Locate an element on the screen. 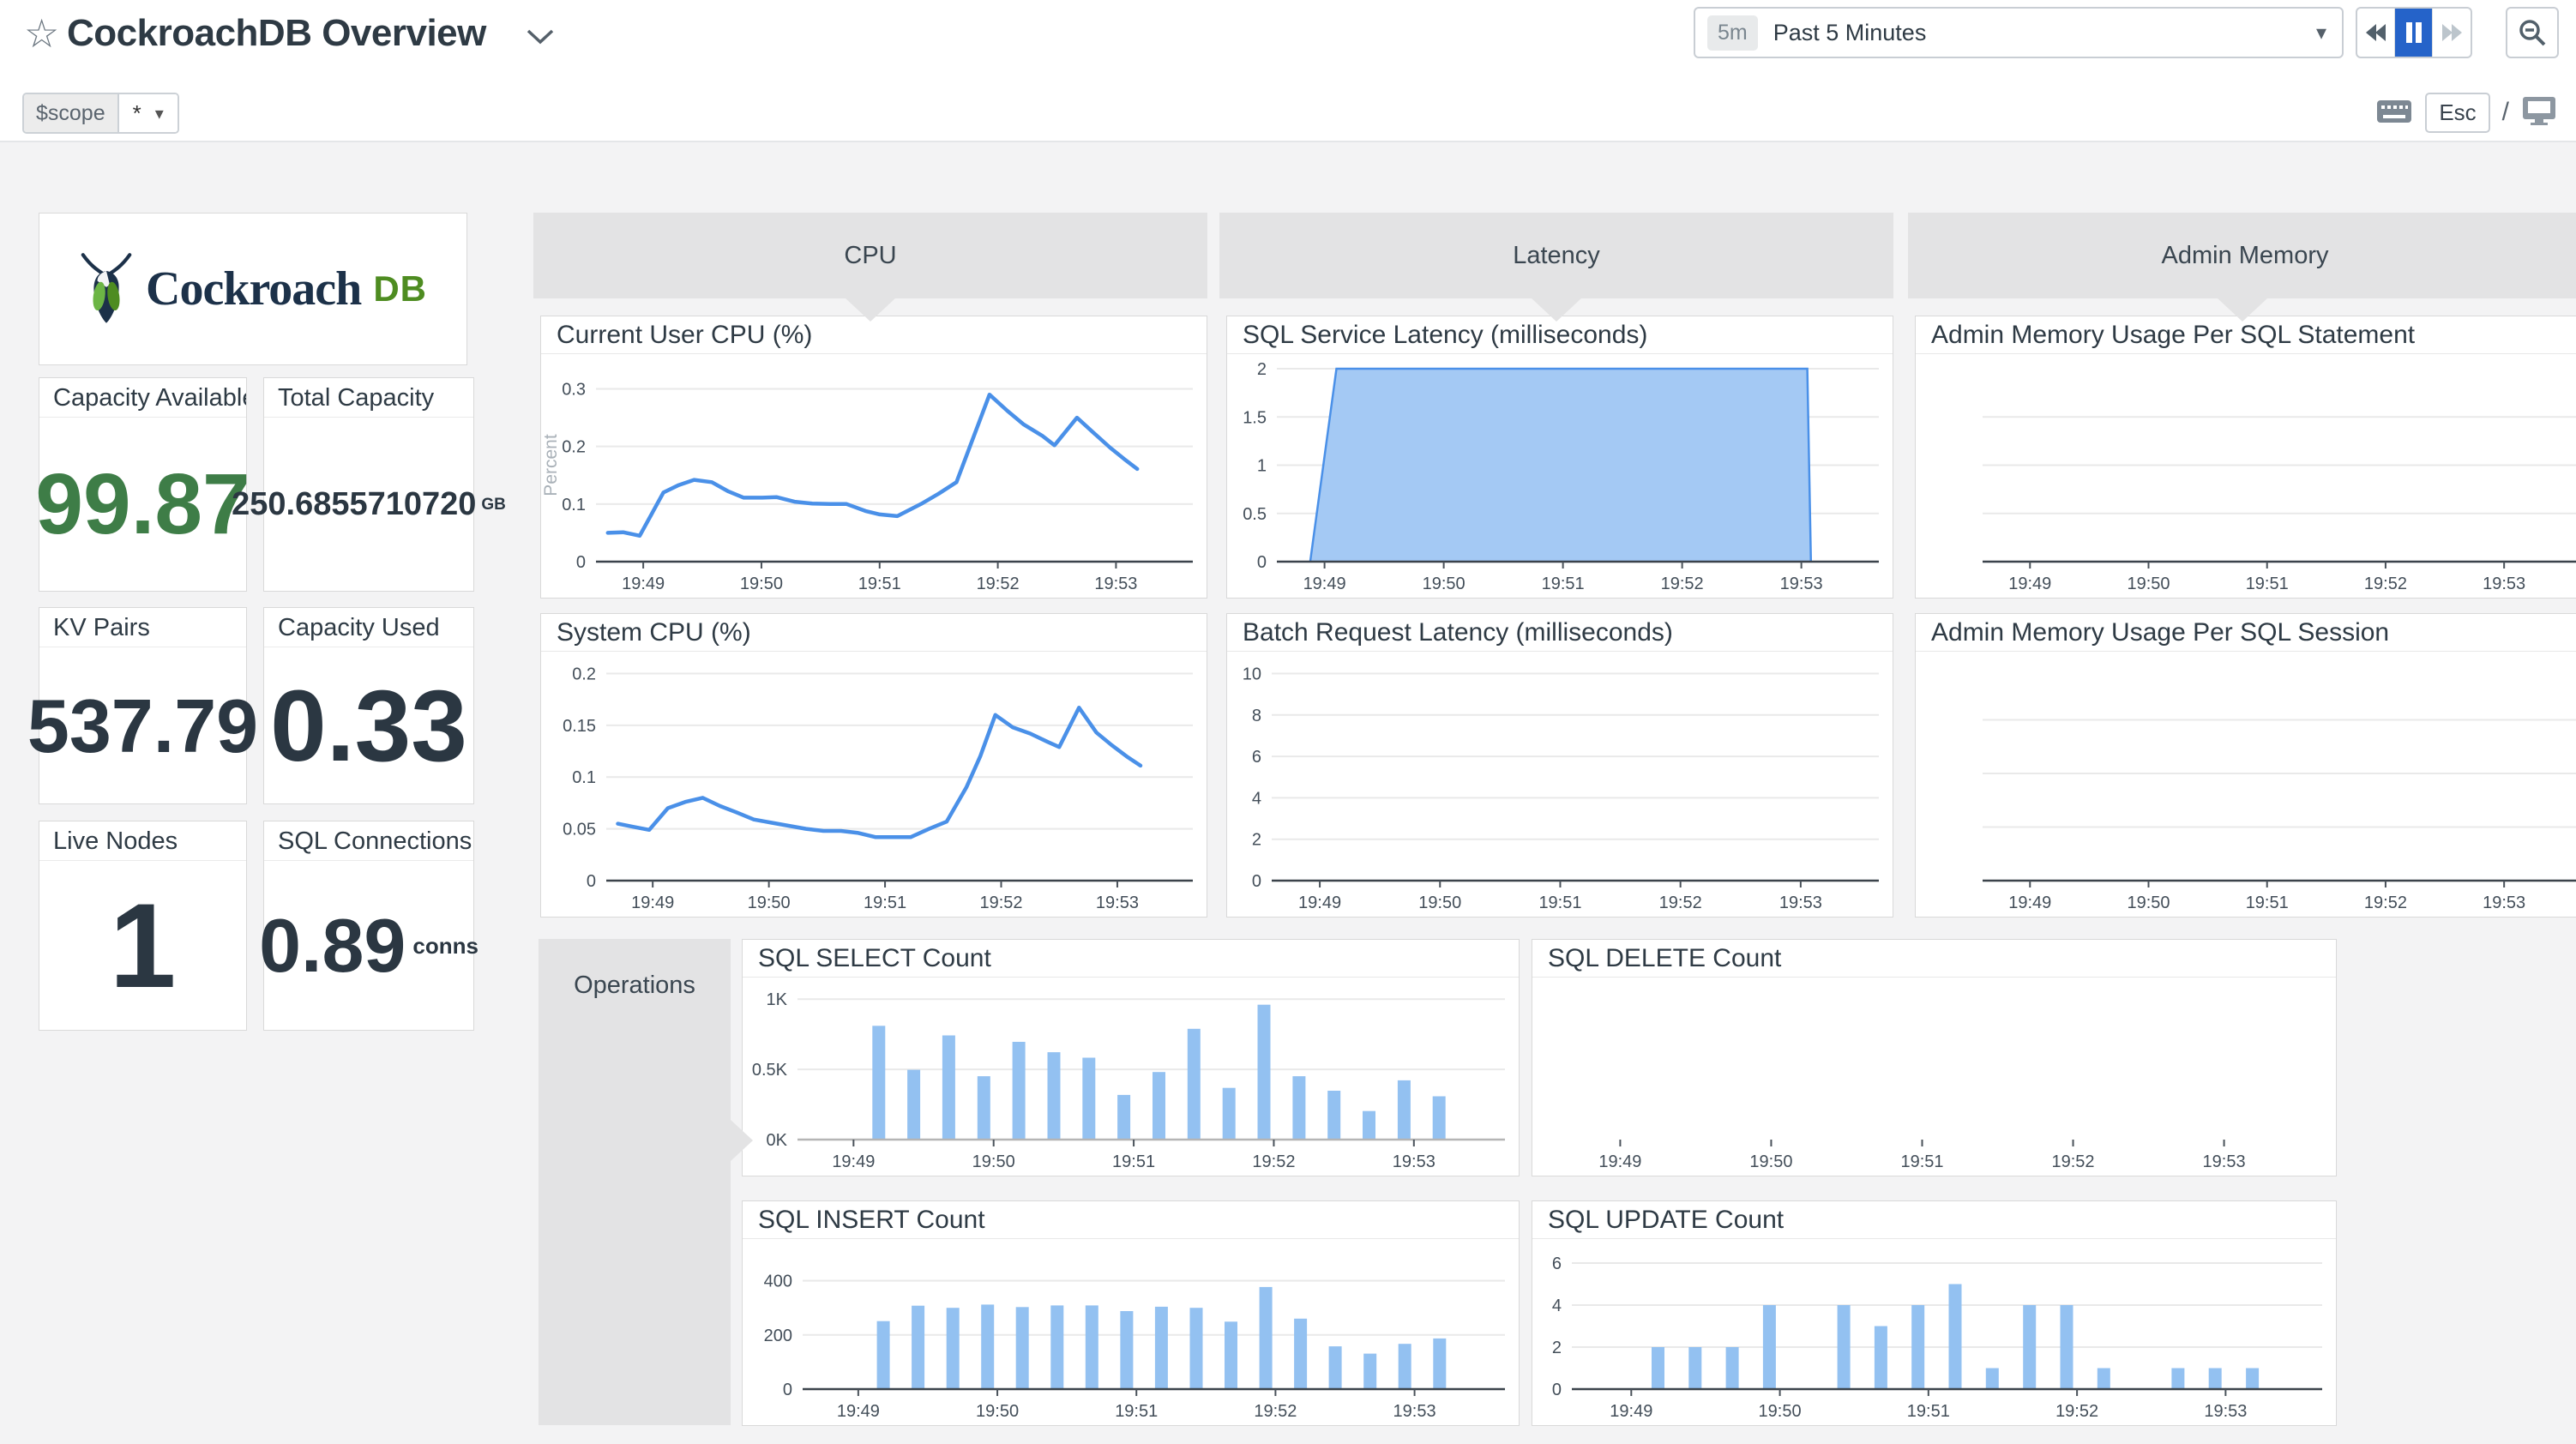 This screenshot has width=2576, height=1444. group-header-latency: Latency is located at coordinates (1556, 255).